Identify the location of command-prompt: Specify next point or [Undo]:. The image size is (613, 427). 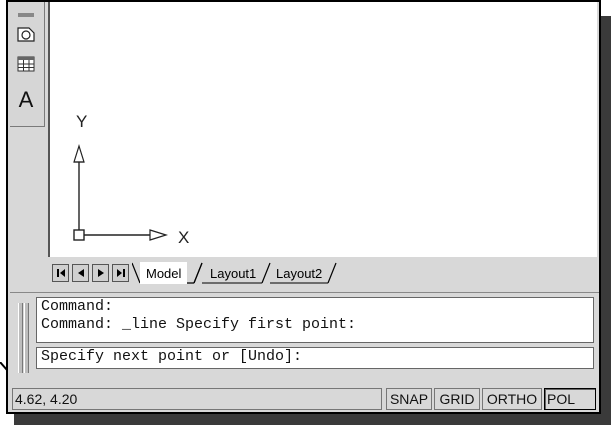
(172, 356).